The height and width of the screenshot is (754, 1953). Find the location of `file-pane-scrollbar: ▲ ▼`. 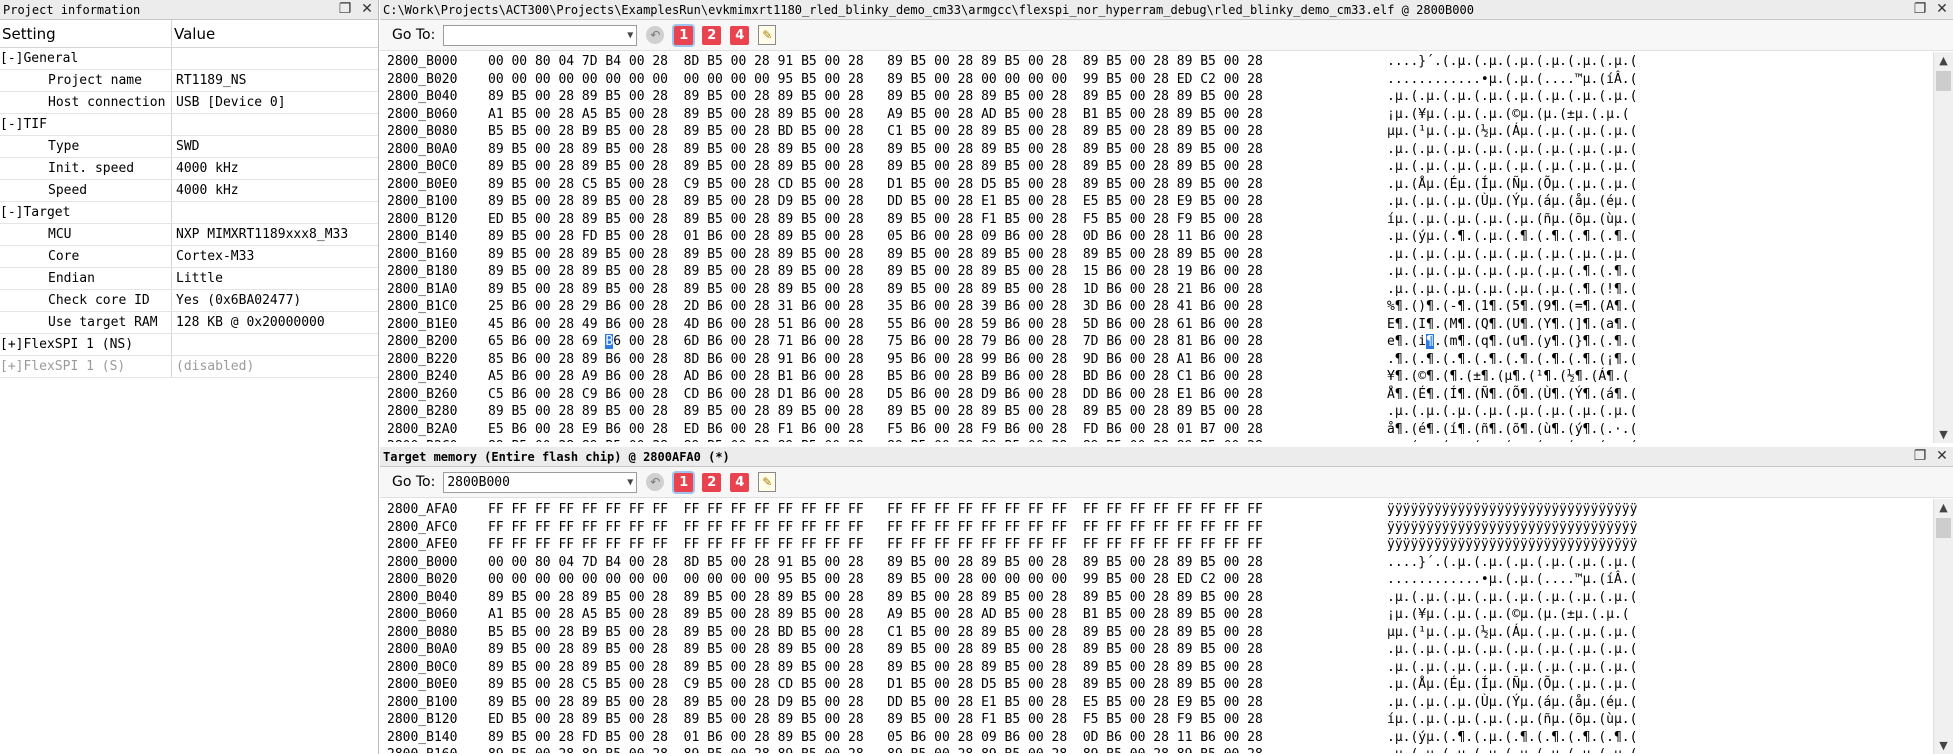

file-pane-scrollbar: ▲ ▼ is located at coordinates (1943, 247).